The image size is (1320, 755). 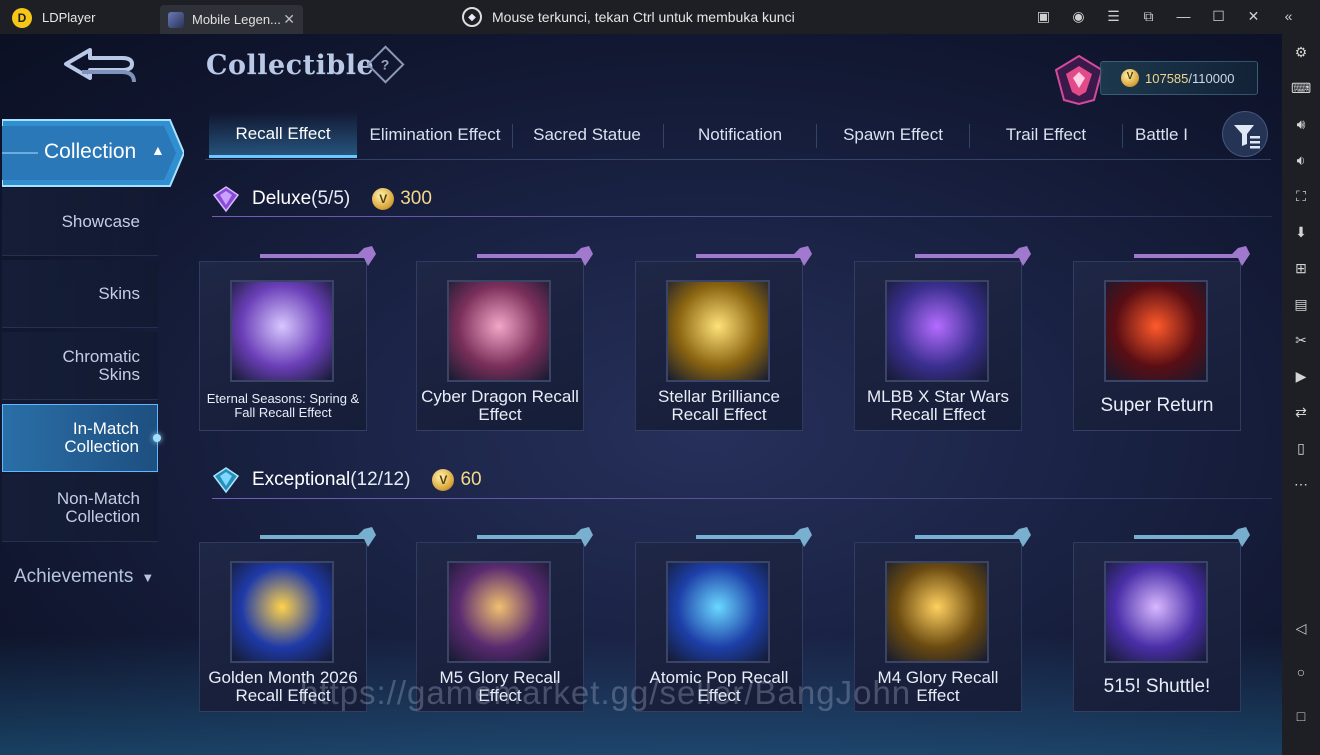 What do you see at coordinates (301, 199) in the screenshot?
I see `section-title: Deluxe(5/5)` at bounding box center [301, 199].